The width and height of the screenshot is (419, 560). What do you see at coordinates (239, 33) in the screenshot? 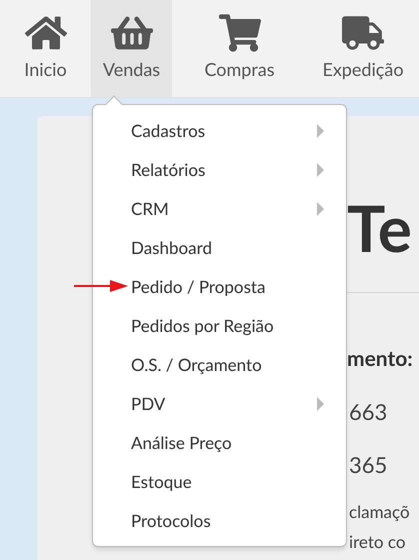
I see `cart-icon` at bounding box center [239, 33].